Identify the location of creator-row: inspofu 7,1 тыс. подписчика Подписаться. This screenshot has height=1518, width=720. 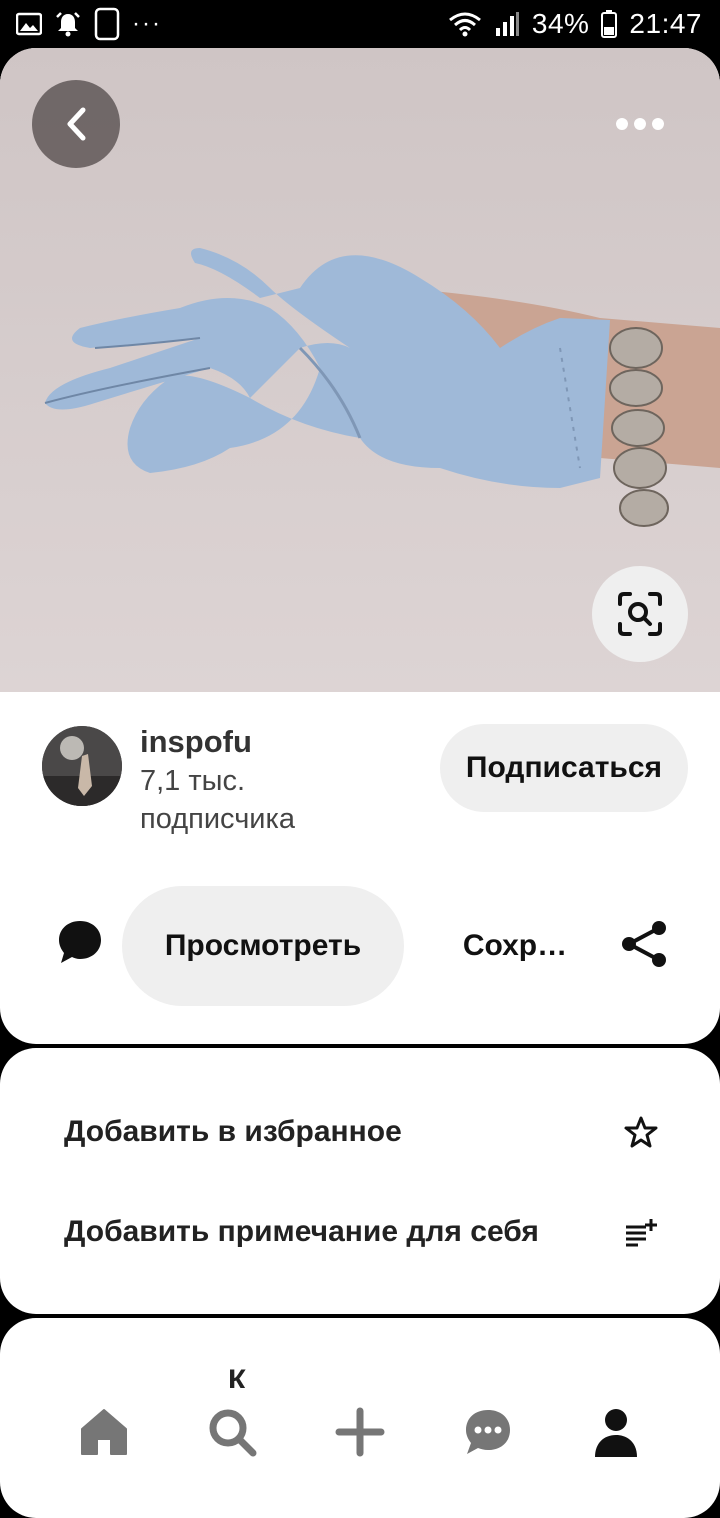
(360, 781).